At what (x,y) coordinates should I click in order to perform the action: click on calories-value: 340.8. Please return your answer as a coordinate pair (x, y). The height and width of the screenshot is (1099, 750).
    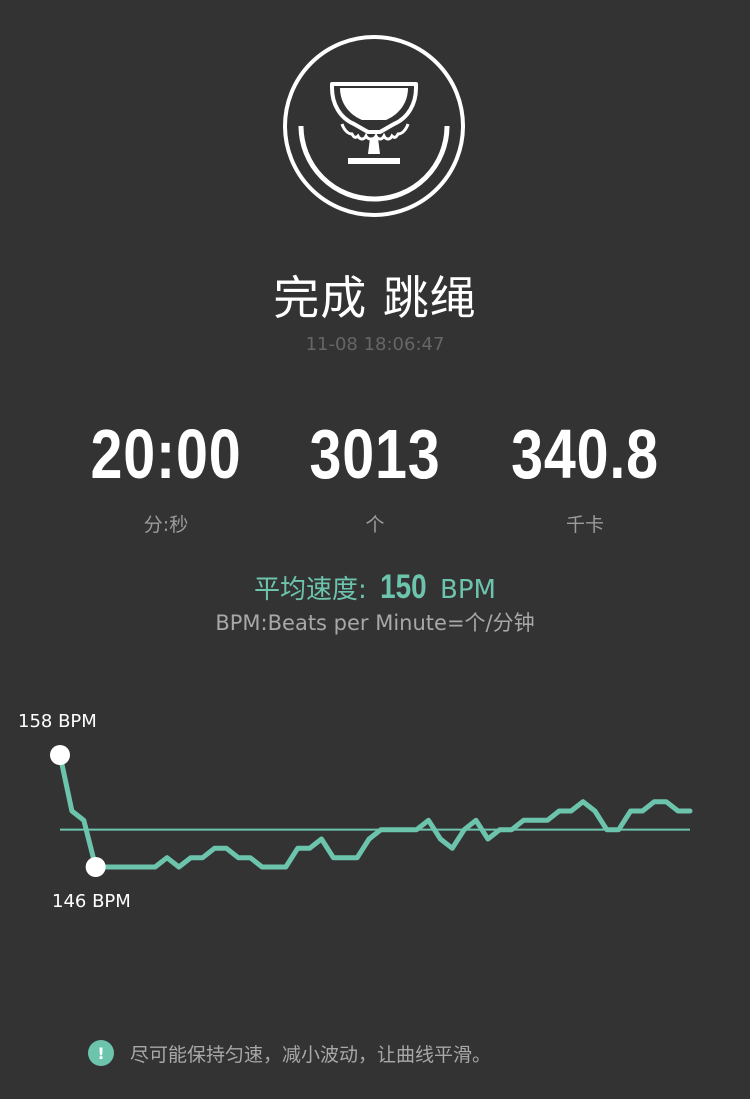
    Looking at the image, I should click on (585, 454).